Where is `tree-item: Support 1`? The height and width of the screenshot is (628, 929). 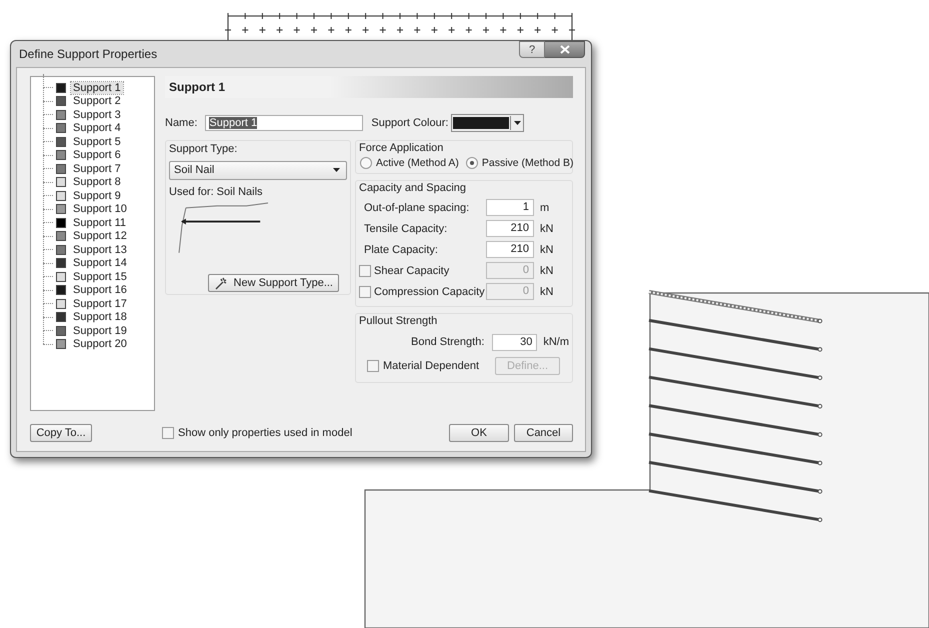 tree-item: Support 1 is located at coordinates (97, 88).